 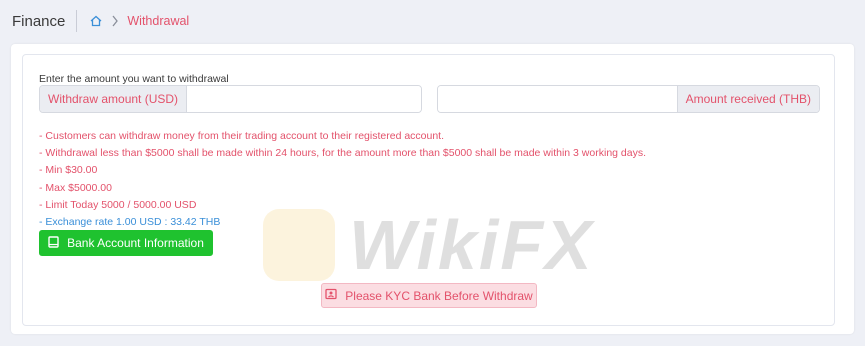 I want to click on withdraw-amount-label: Withdraw amount (USD), so click(x=114, y=99).